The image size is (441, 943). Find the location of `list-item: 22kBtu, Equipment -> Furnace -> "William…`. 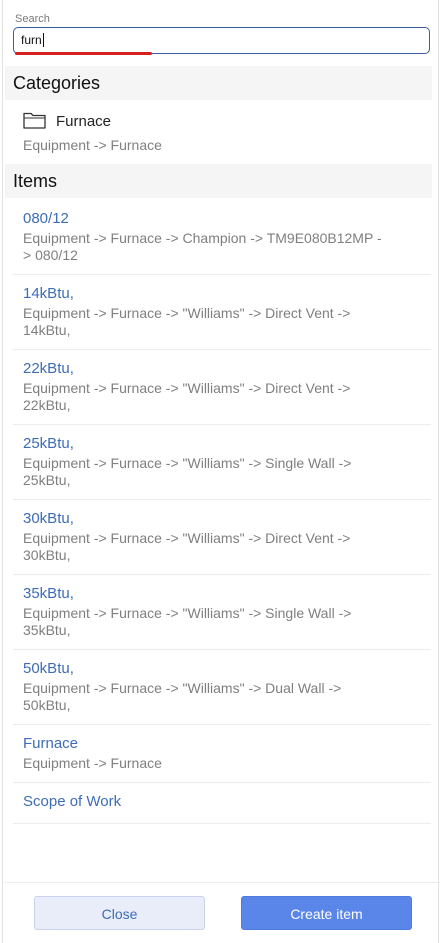

list-item: 22kBtu, Equipment -> Furnace -> "William… is located at coordinates (222, 387).